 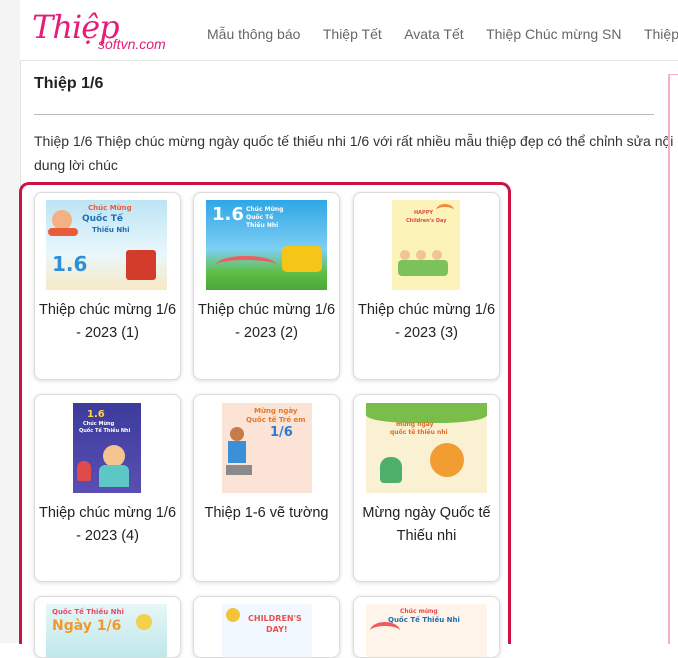 What do you see at coordinates (344, 114) in the screenshot?
I see `title-divider` at bounding box center [344, 114].